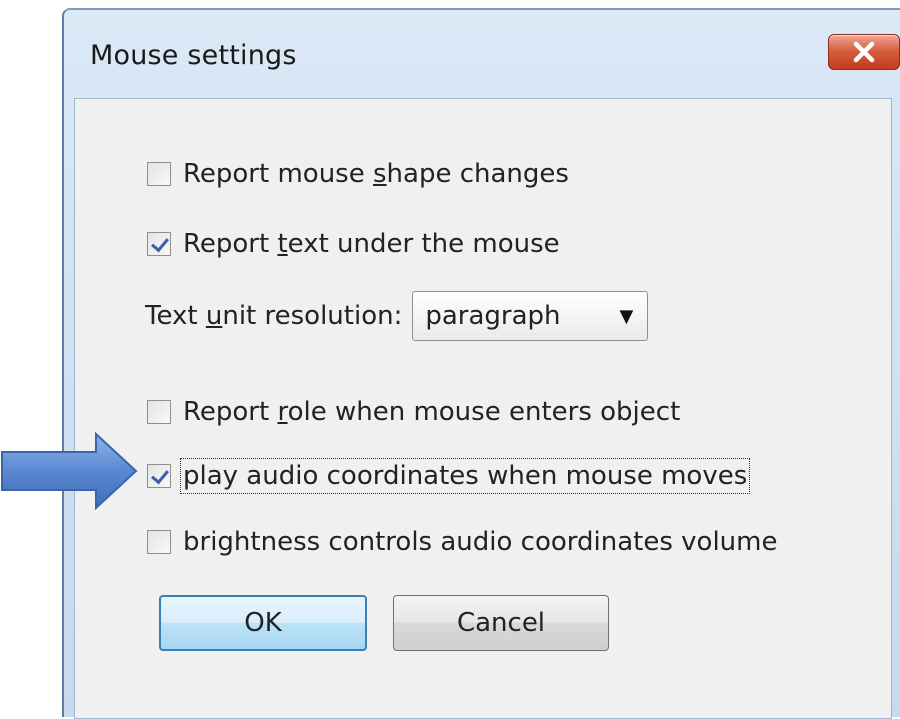 This screenshot has height=719, width=900. I want to click on option-role-enter: Report role when mouse enters object, so click(413, 412).